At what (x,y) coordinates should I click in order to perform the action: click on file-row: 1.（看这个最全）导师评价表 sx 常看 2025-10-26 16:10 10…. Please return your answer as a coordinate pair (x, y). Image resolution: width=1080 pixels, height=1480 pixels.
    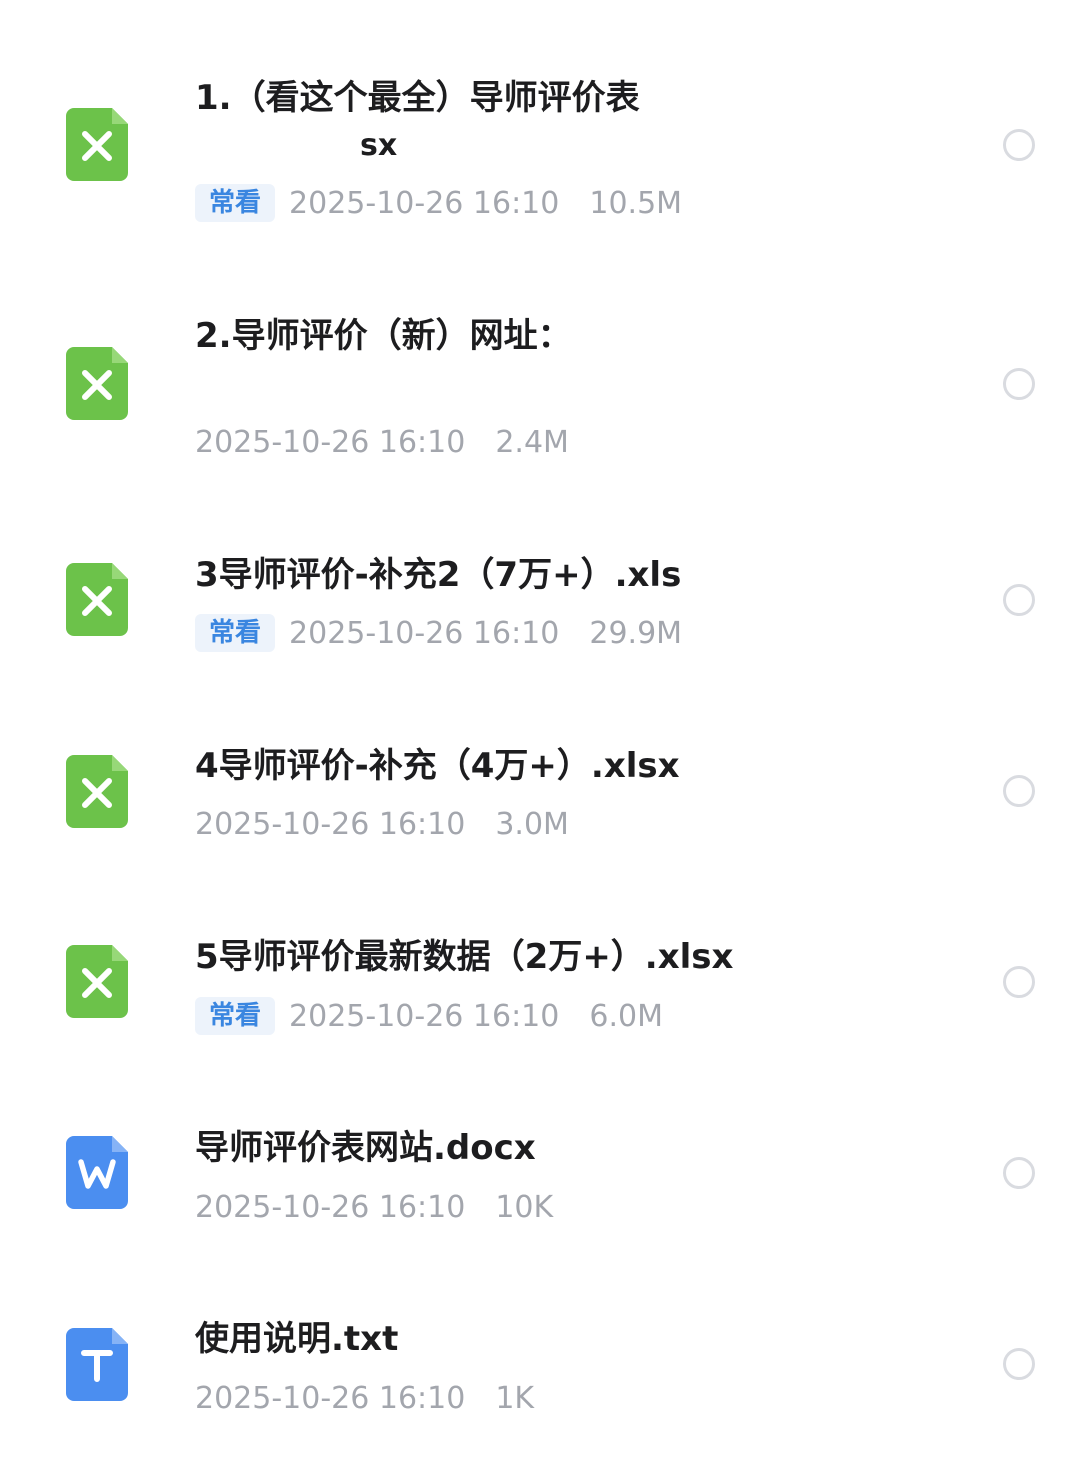
    Looking at the image, I should click on (540, 150).